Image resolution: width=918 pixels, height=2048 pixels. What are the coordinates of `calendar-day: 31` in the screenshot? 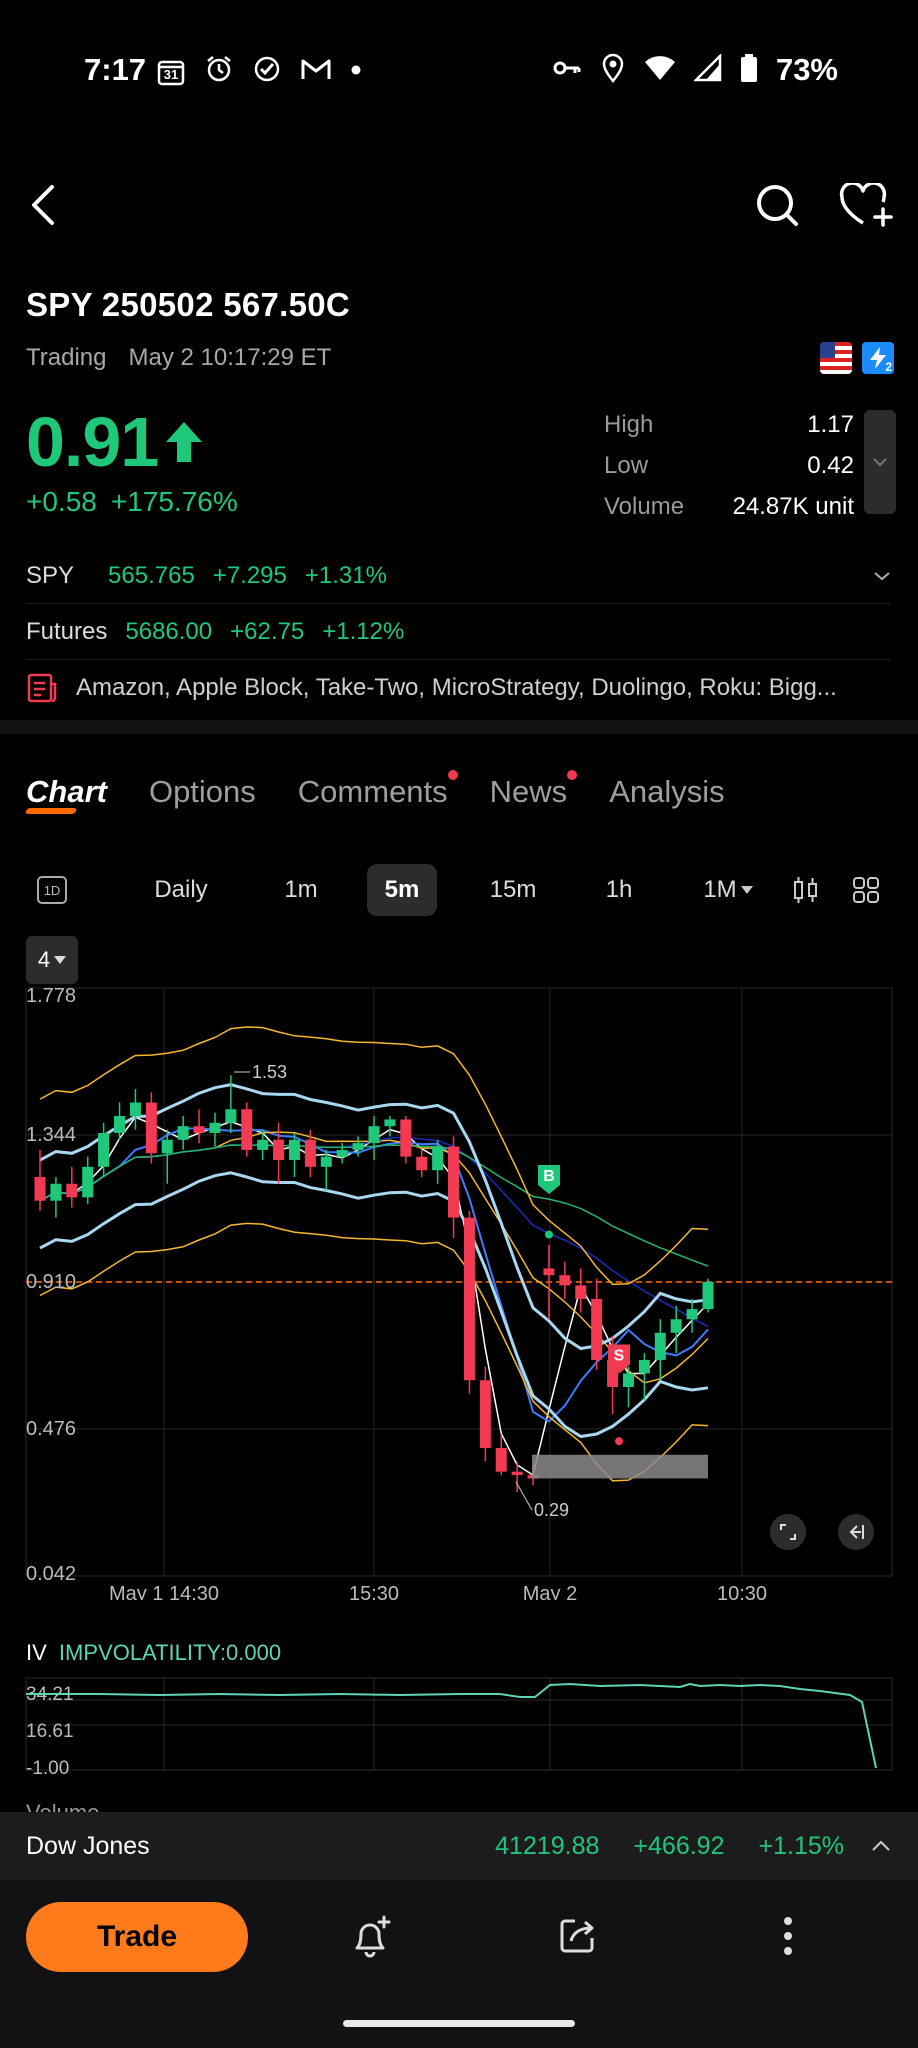 It's located at (171, 74).